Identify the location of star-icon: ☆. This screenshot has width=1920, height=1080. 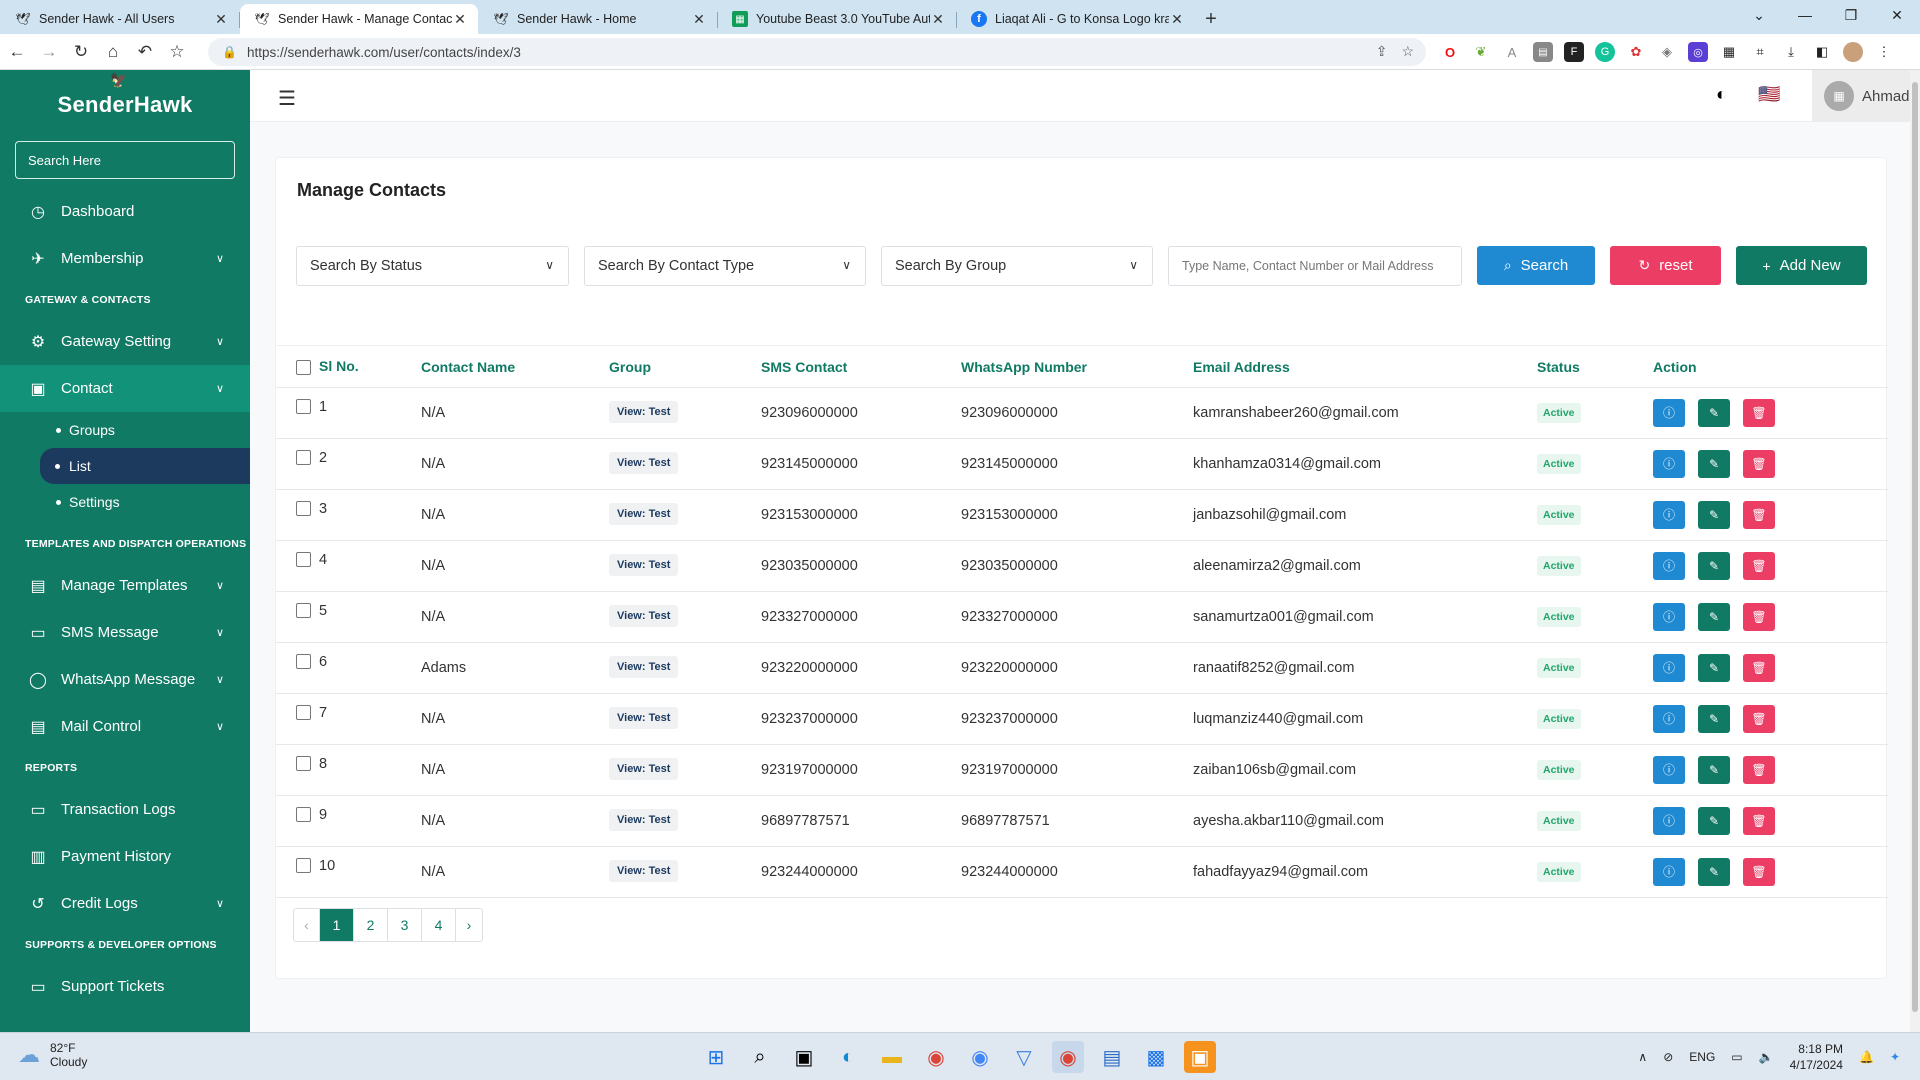
(1407, 51).